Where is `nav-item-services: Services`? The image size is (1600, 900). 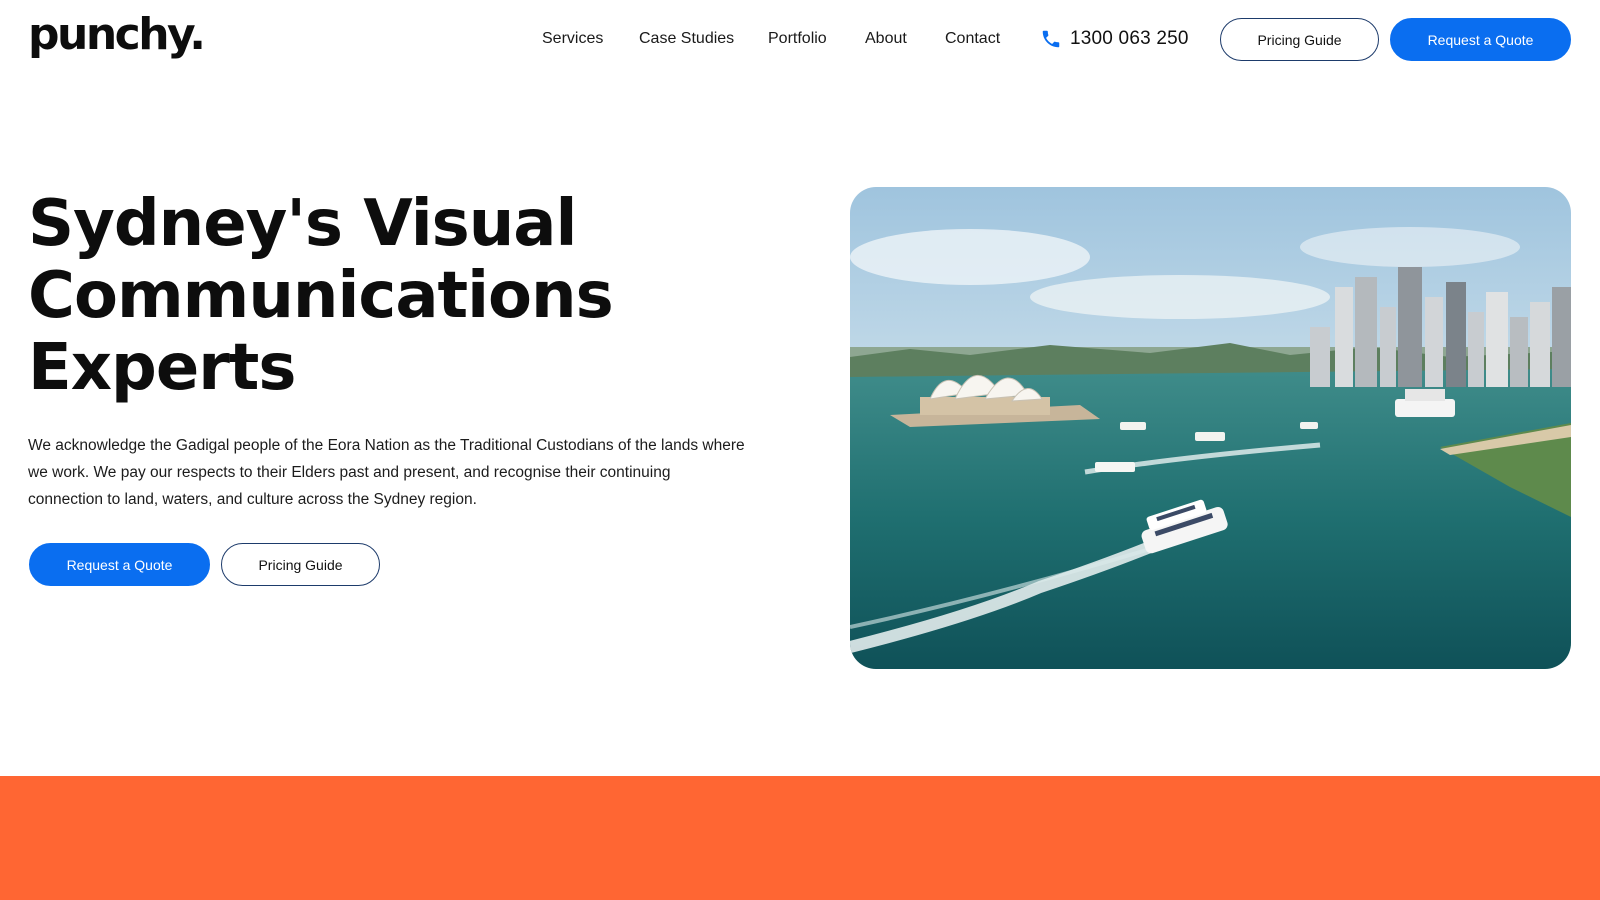 nav-item-services: Services is located at coordinates (572, 39).